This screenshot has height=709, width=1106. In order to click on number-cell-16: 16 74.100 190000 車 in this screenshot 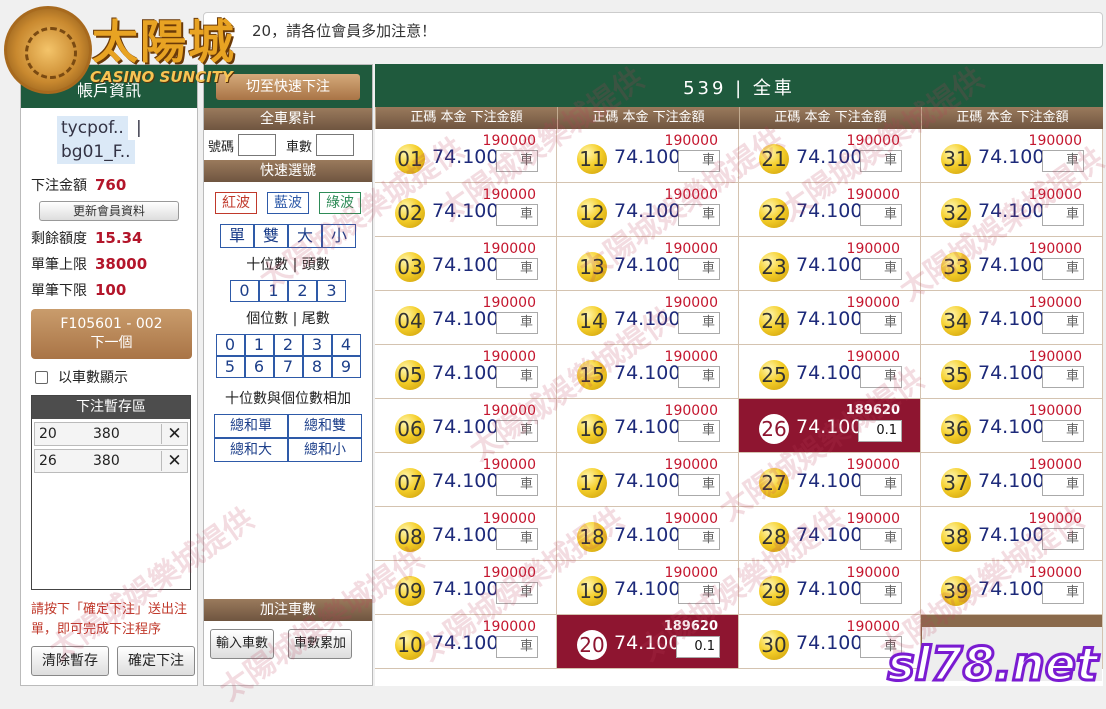, I will do `click(648, 426)`.